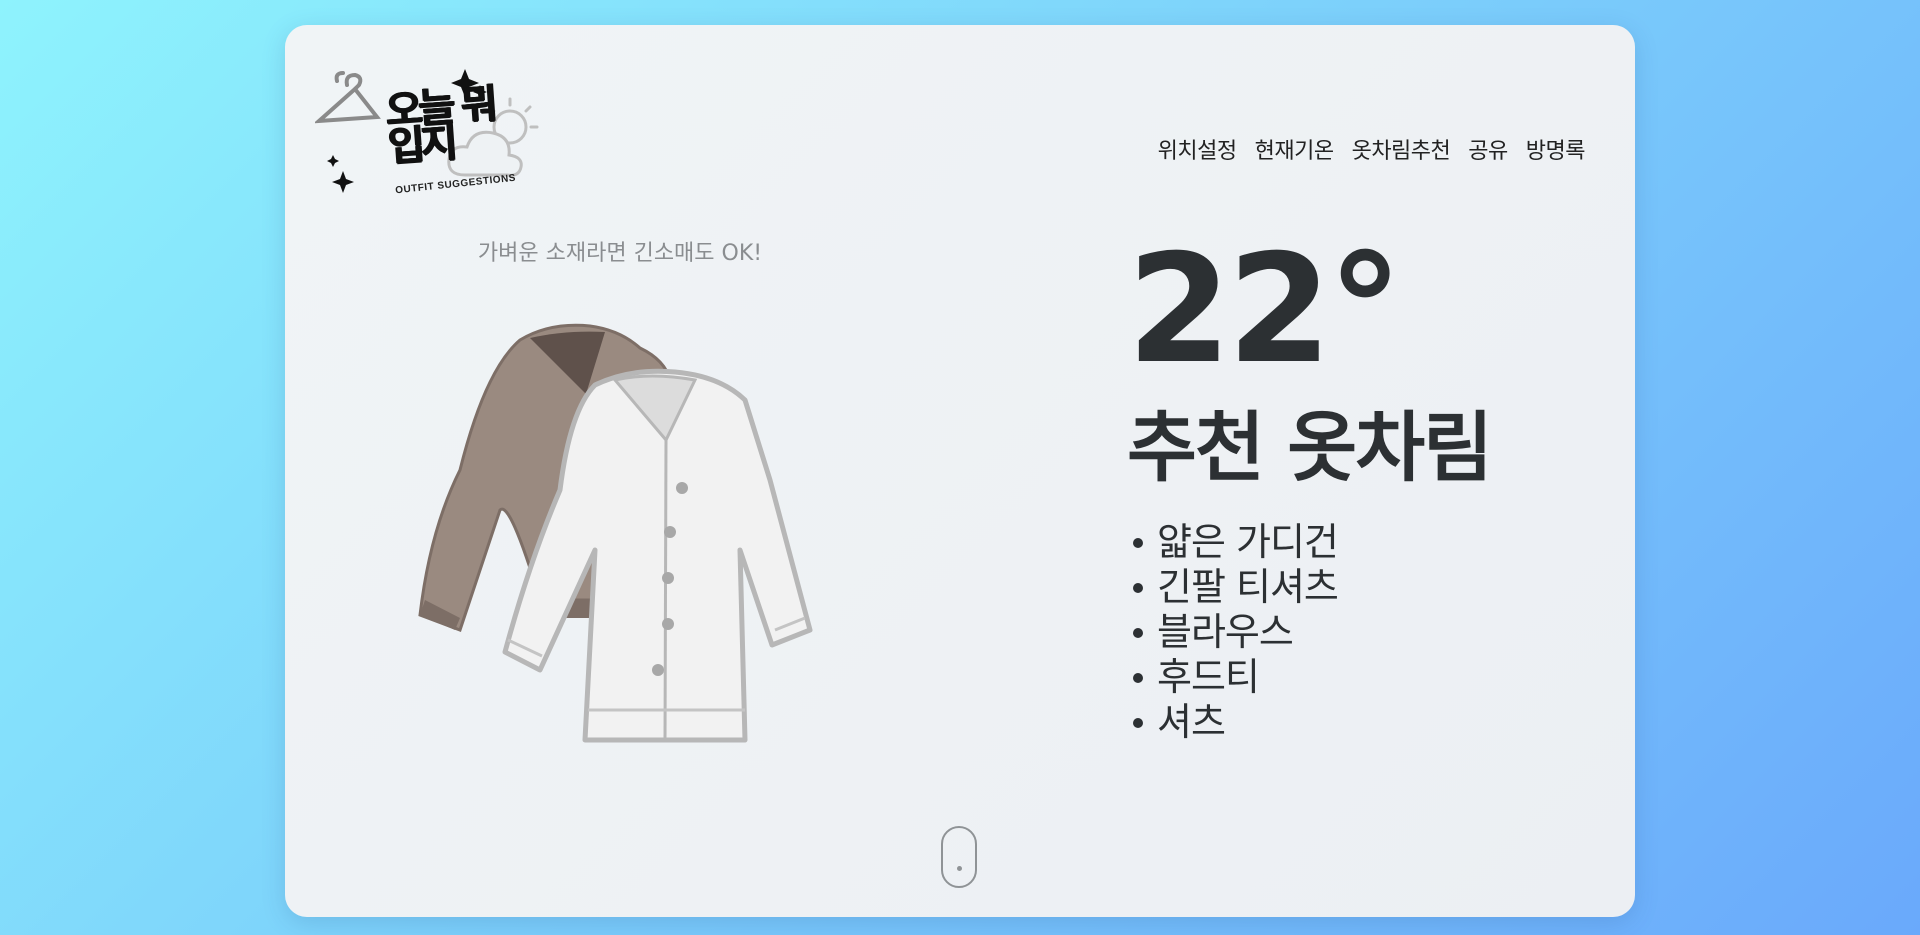  Describe the element at coordinates (1294, 149) in the screenshot. I see `nav-item-current-temp: 현재기온` at that location.